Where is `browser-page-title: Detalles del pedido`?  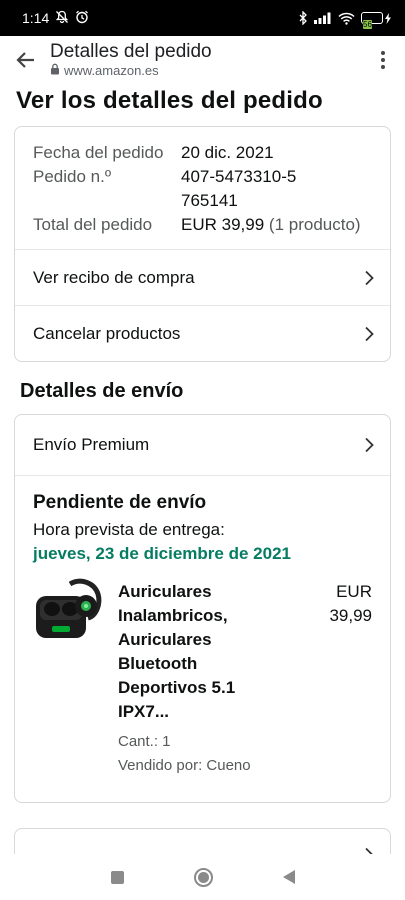
browser-page-title: Detalles del pedido is located at coordinates (131, 51).